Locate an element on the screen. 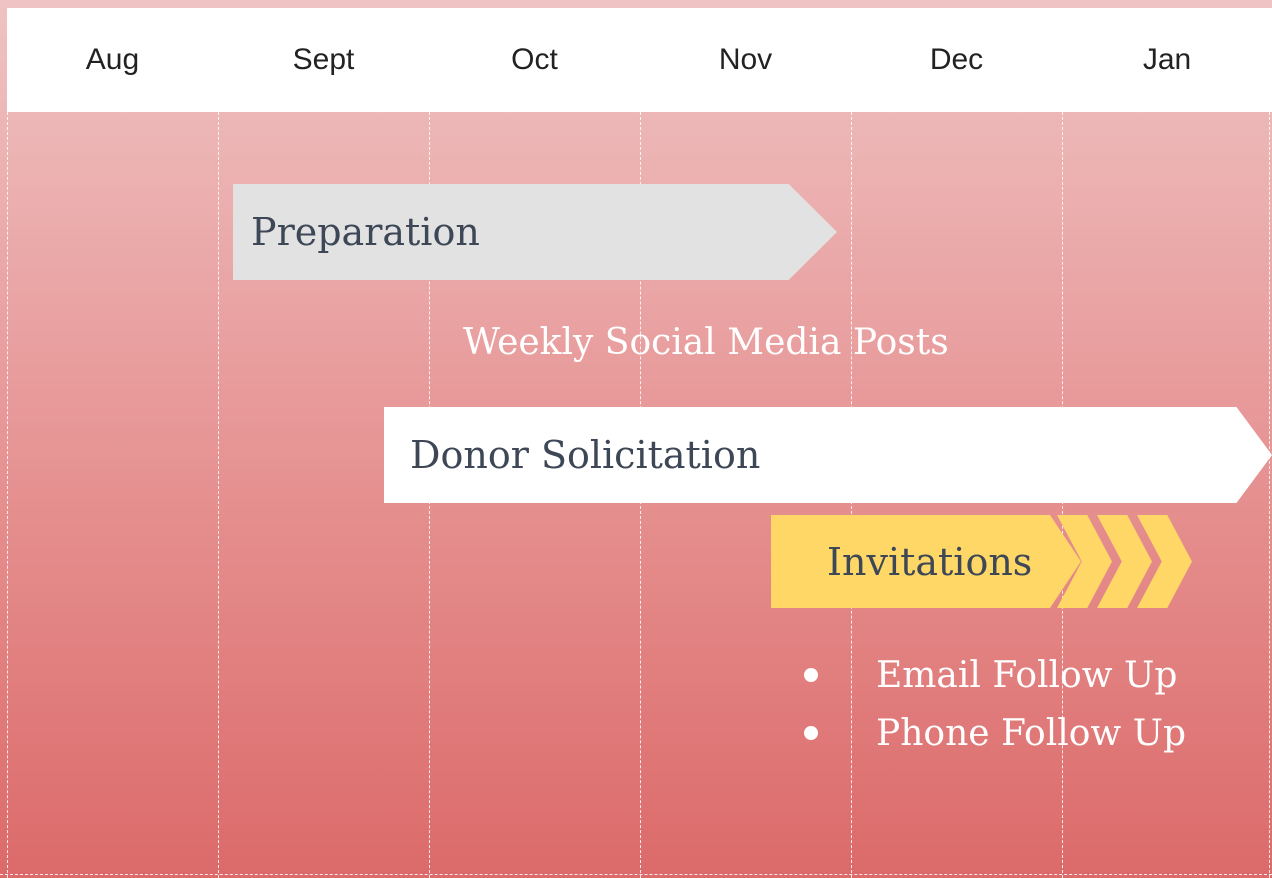 This screenshot has height=878, width=1272. month-oct: Oct is located at coordinates (534, 59).